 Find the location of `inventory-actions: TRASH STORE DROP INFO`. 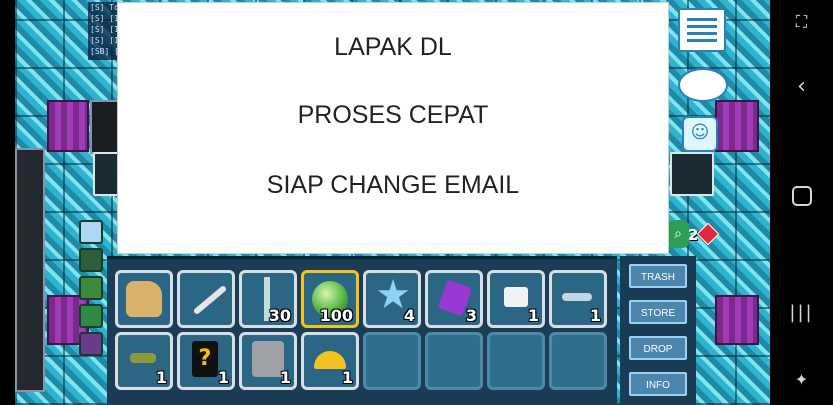

inventory-actions: TRASH STORE DROP INFO is located at coordinates (658, 330).